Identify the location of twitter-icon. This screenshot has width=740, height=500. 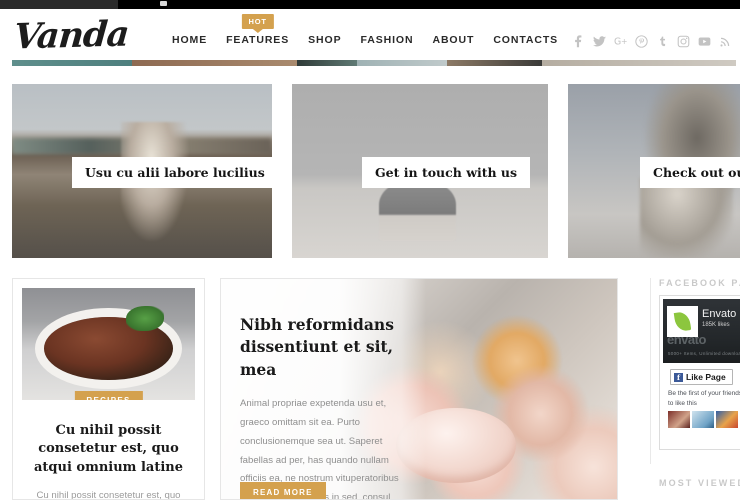
(599, 41).